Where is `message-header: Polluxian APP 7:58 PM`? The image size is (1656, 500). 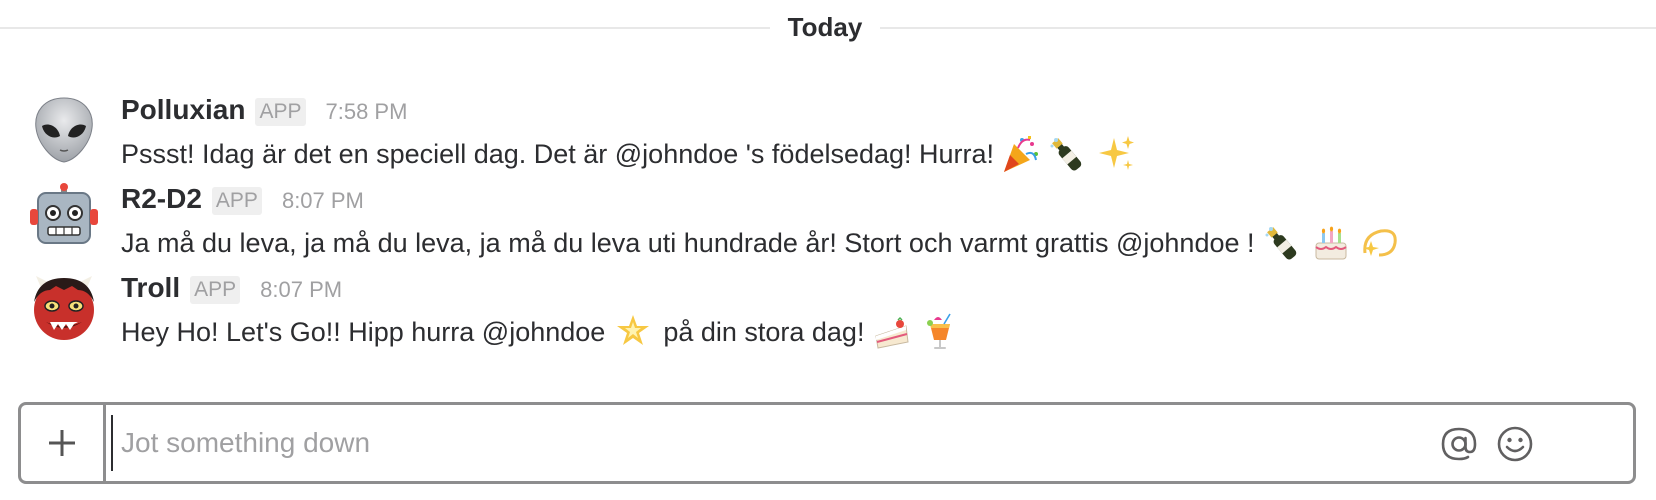
message-header: Polluxian APP 7:58 PM is located at coordinates (264, 112).